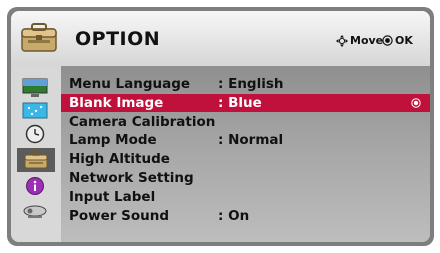  I want to click on menu-item-power-sound: Power Sound : On, so click(245, 216).